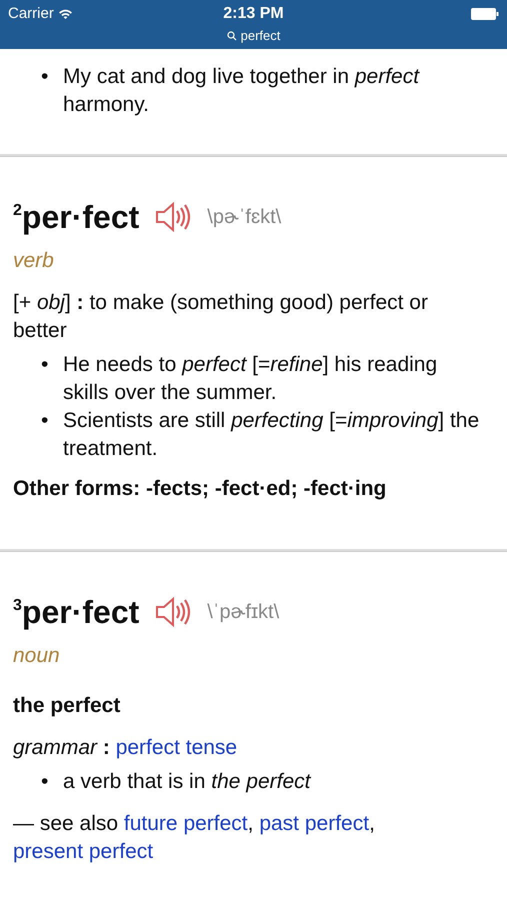 Image resolution: width=507 pixels, height=900 pixels. Describe the element at coordinates (177, 747) in the screenshot. I see `cross-reference-link: perfect tense` at that location.